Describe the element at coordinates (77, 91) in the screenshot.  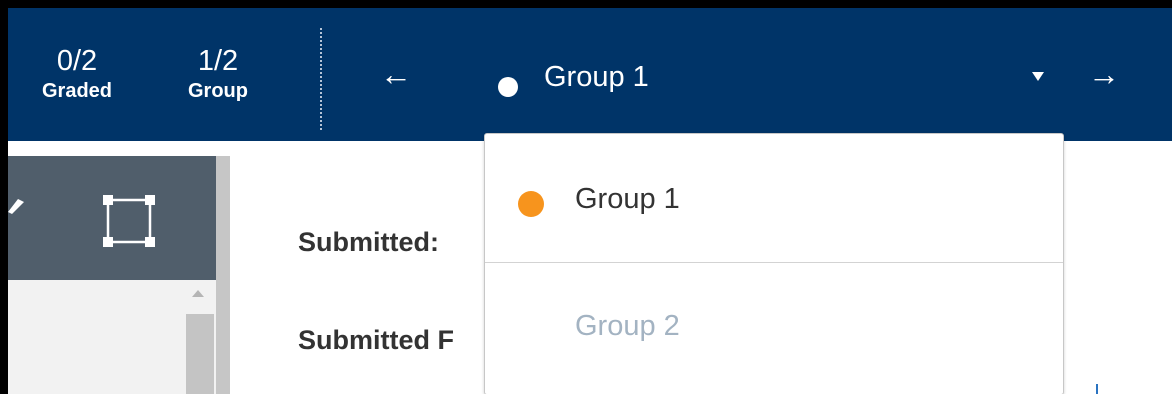
I see `graded-label: Graded` at that location.